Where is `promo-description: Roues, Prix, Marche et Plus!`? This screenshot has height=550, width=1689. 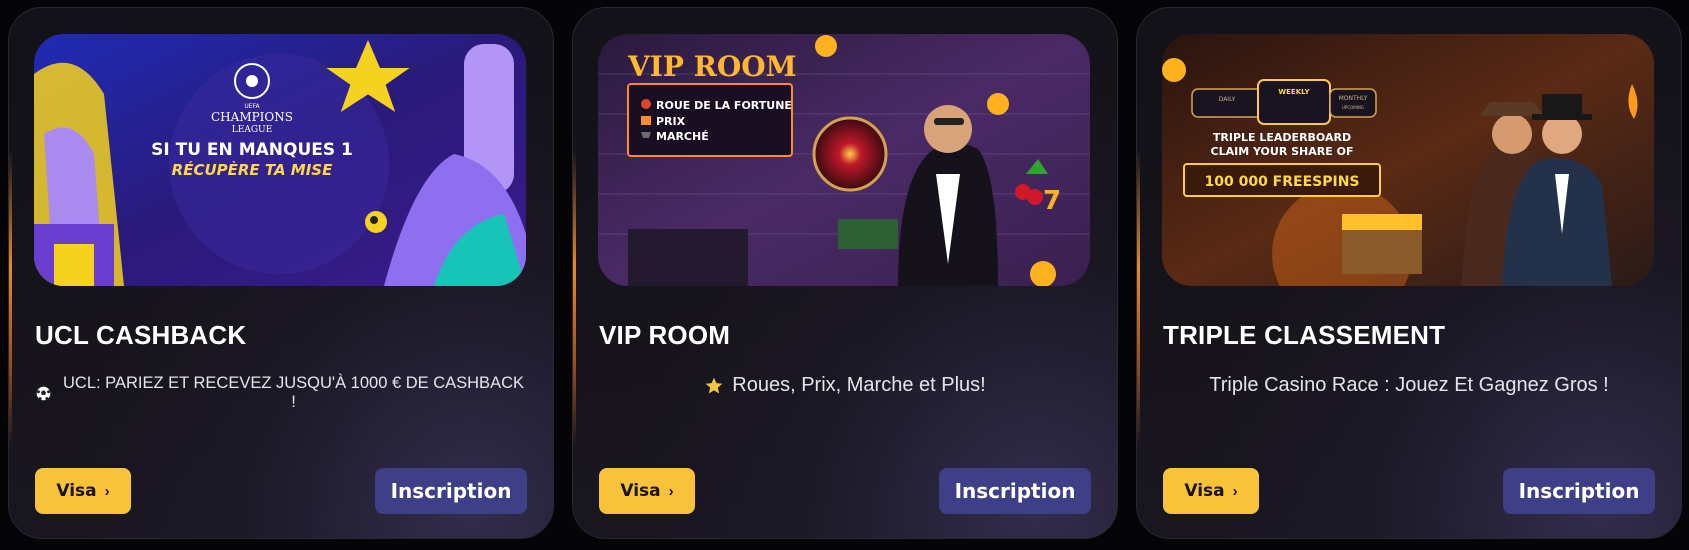 promo-description: Roues, Prix, Marche et Plus! is located at coordinates (845, 385).